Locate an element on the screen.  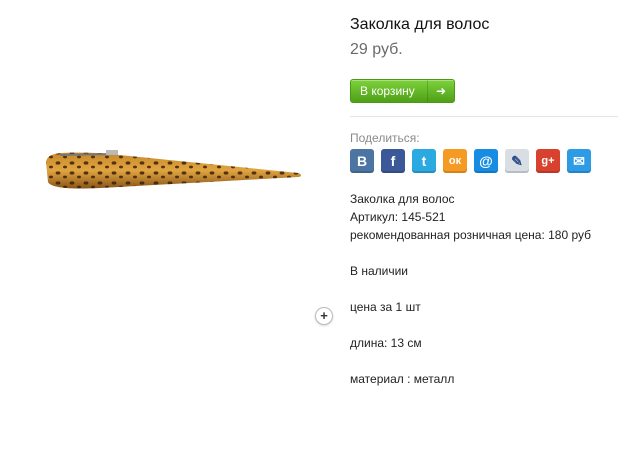
availability-status: В наличии is located at coordinates (379, 271).